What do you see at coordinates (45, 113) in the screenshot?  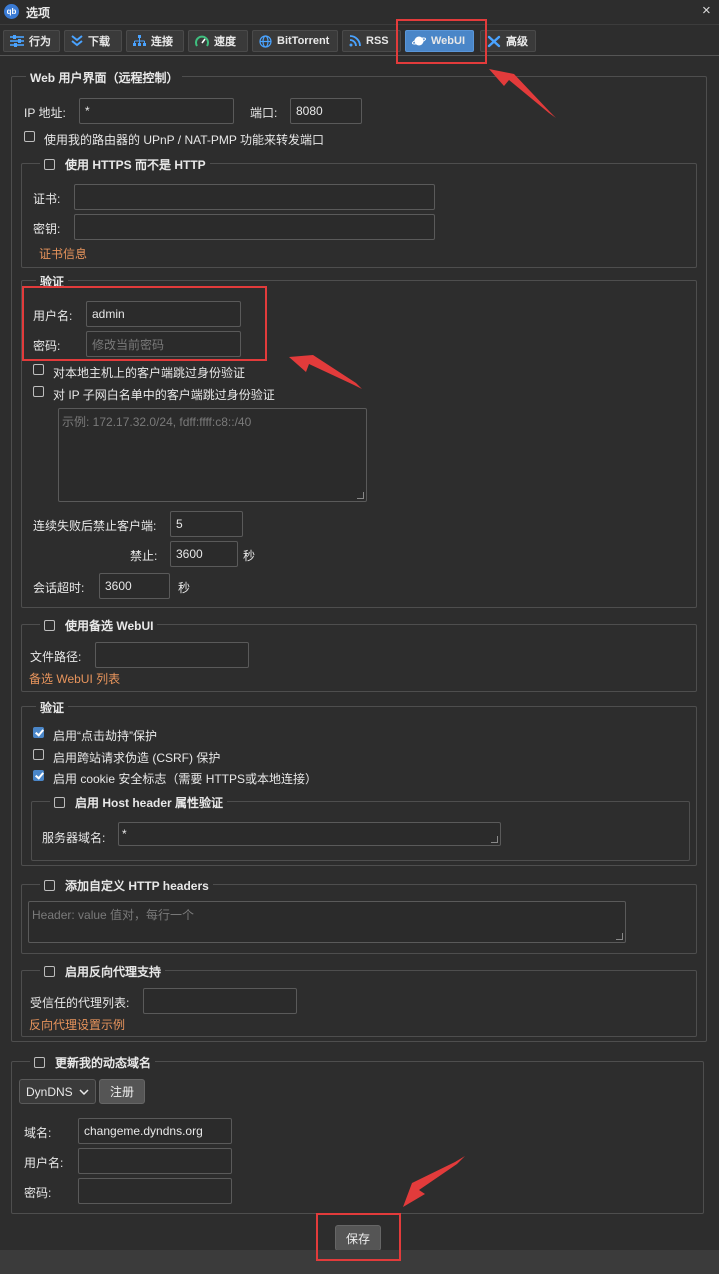 I see `ip-label: IP 地址:` at bounding box center [45, 113].